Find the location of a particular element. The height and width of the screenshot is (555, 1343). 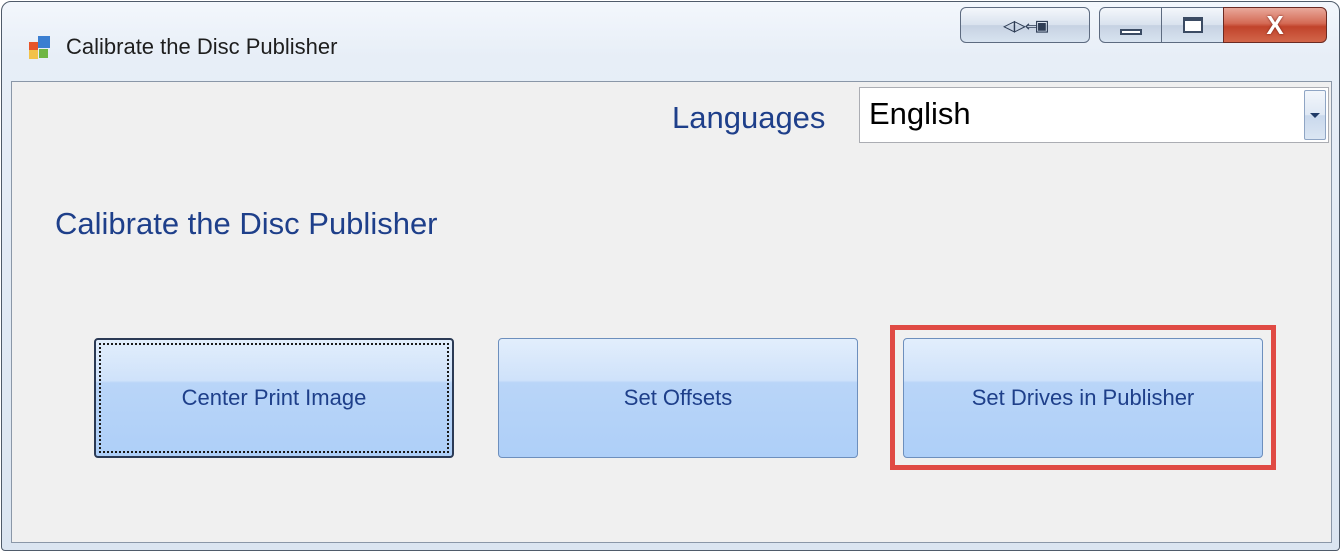

window-title: Calibrate the Disc Publisher is located at coordinates (202, 46).